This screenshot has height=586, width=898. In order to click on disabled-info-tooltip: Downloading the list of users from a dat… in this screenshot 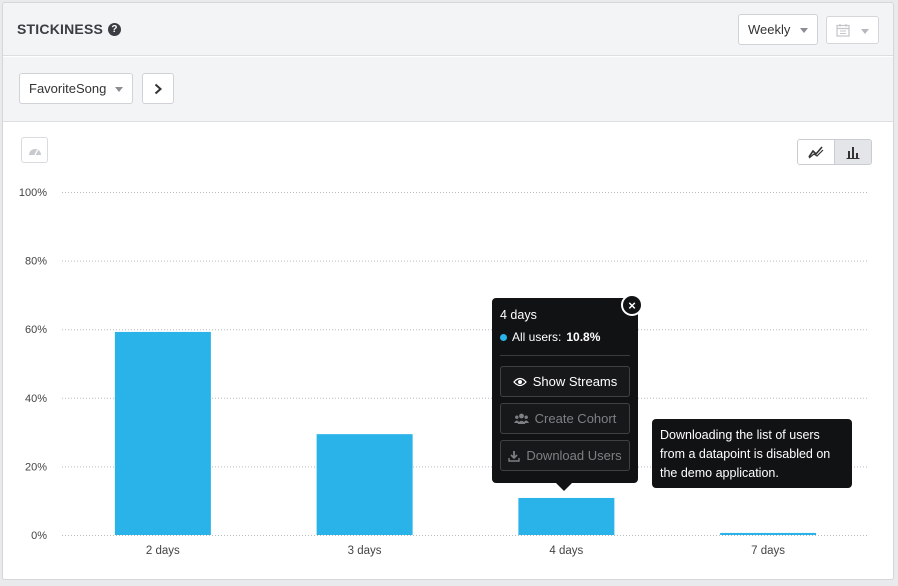, I will do `click(752, 453)`.